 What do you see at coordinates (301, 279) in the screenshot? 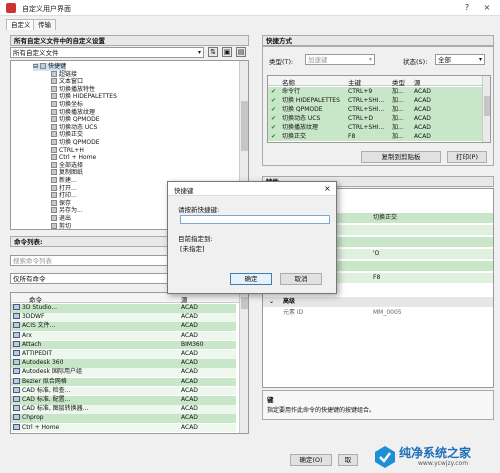
I see `dialog-cancel-button: 取消` at bounding box center [301, 279].